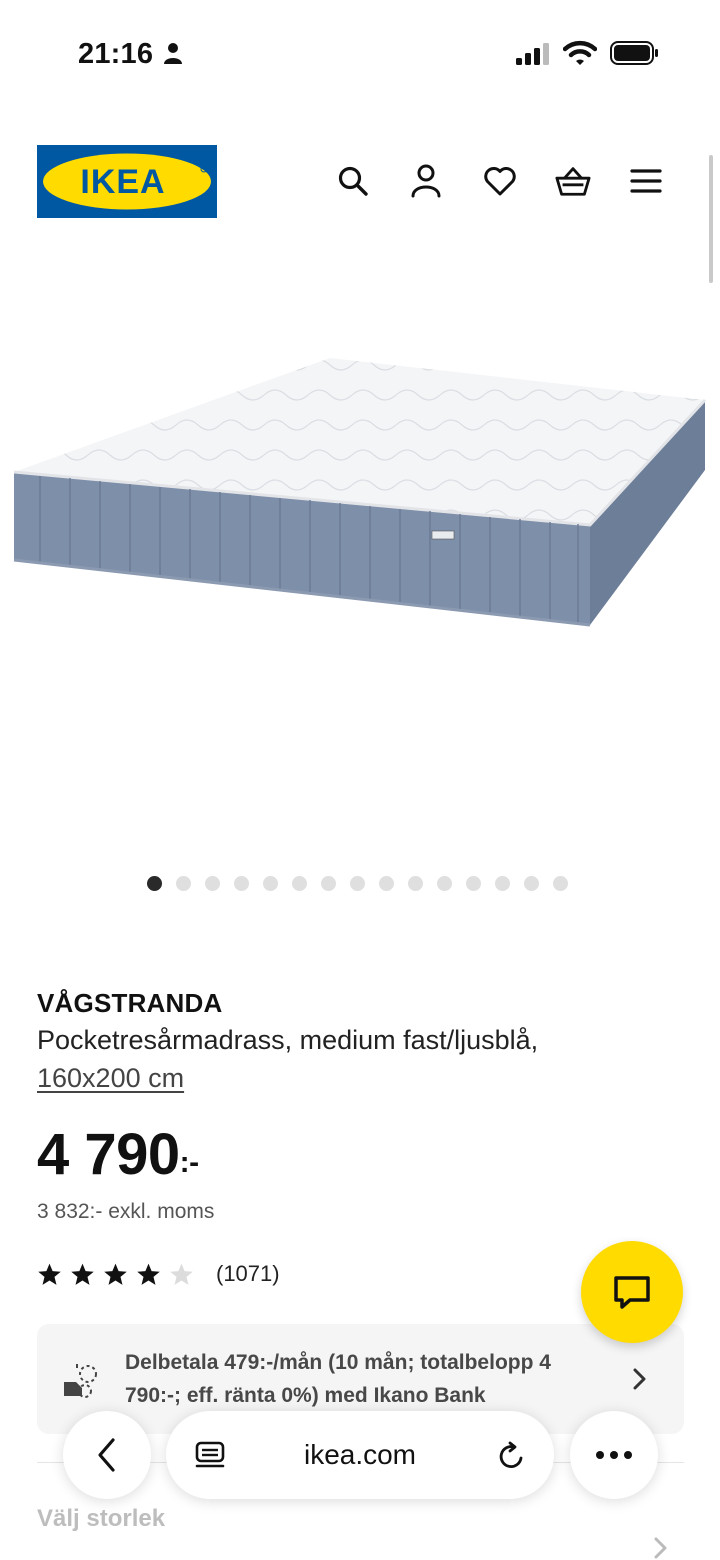 The image size is (720, 1560). What do you see at coordinates (101, 1519) in the screenshot?
I see `choose-size-label: Välj storlek` at bounding box center [101, 1519].